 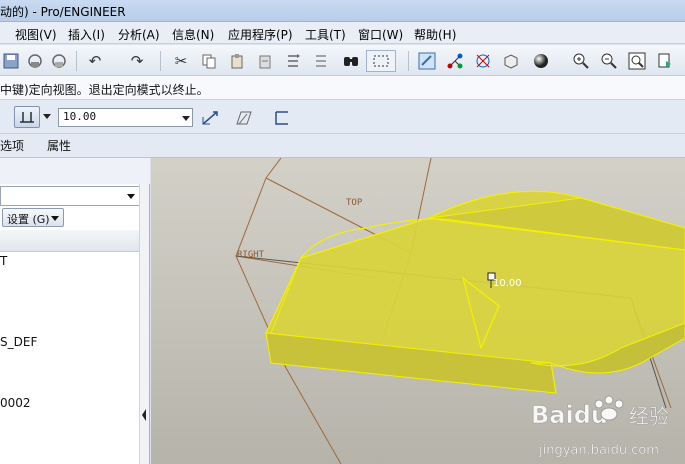 I want to click on status-message: 中键)定向视图。退出定向模式以终止。, so click(x=104, y=90).